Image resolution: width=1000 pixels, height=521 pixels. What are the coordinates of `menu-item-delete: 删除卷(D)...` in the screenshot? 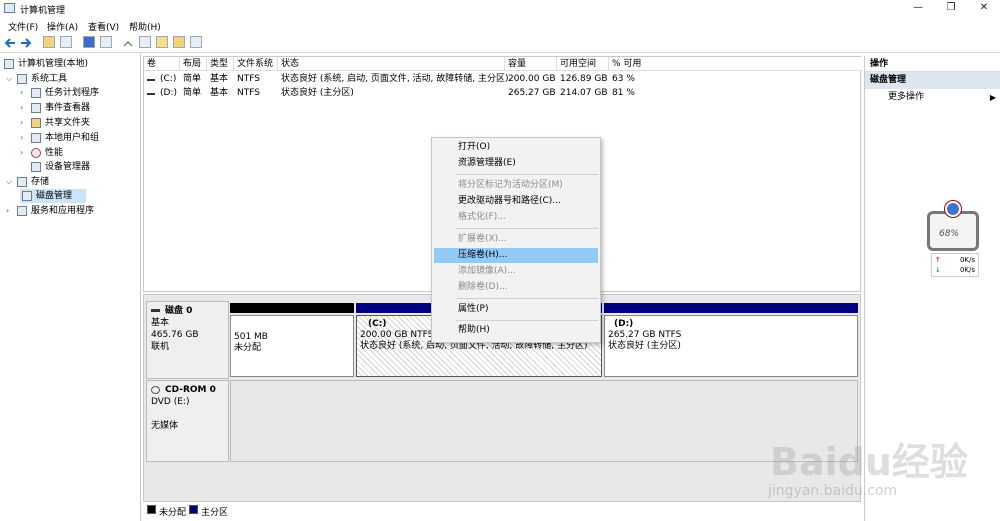 It's located at (516, 287).